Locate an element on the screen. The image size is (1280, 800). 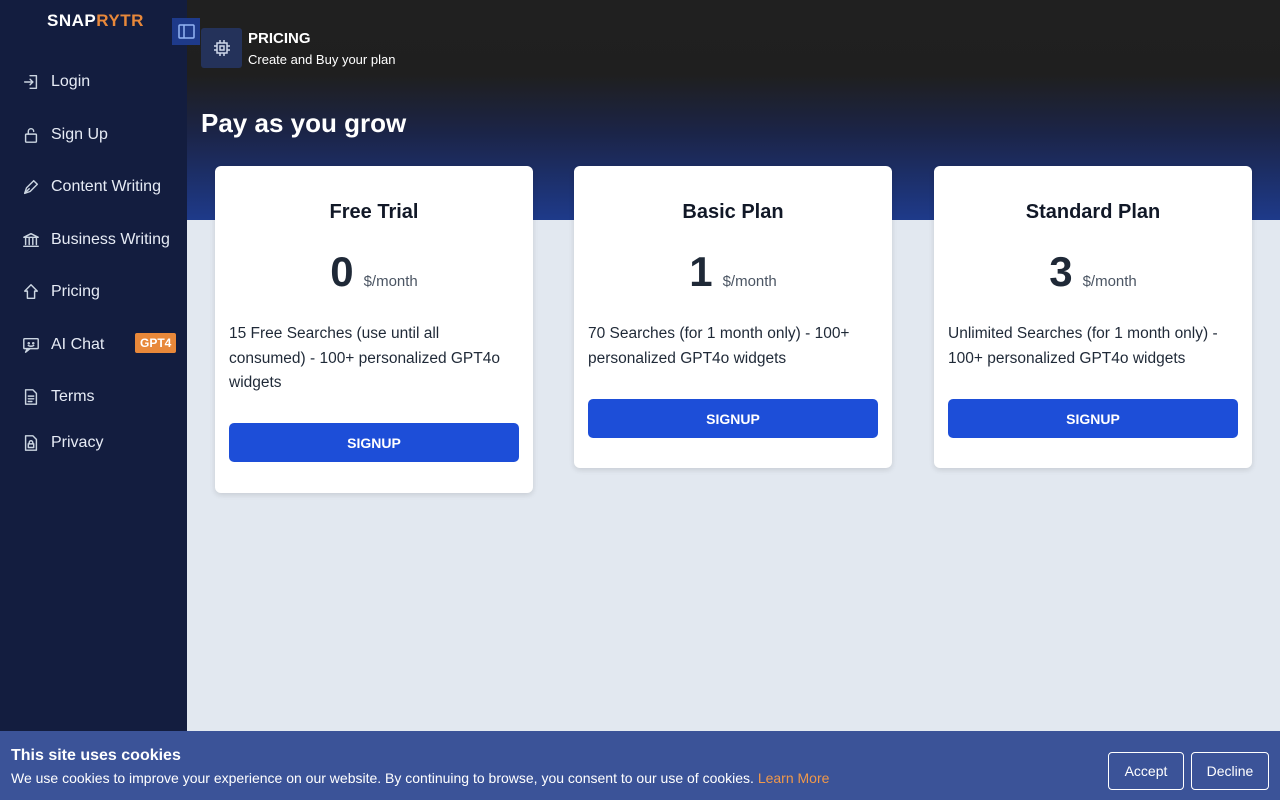
plan-price: 3 is located at coordinates (1061, 271).